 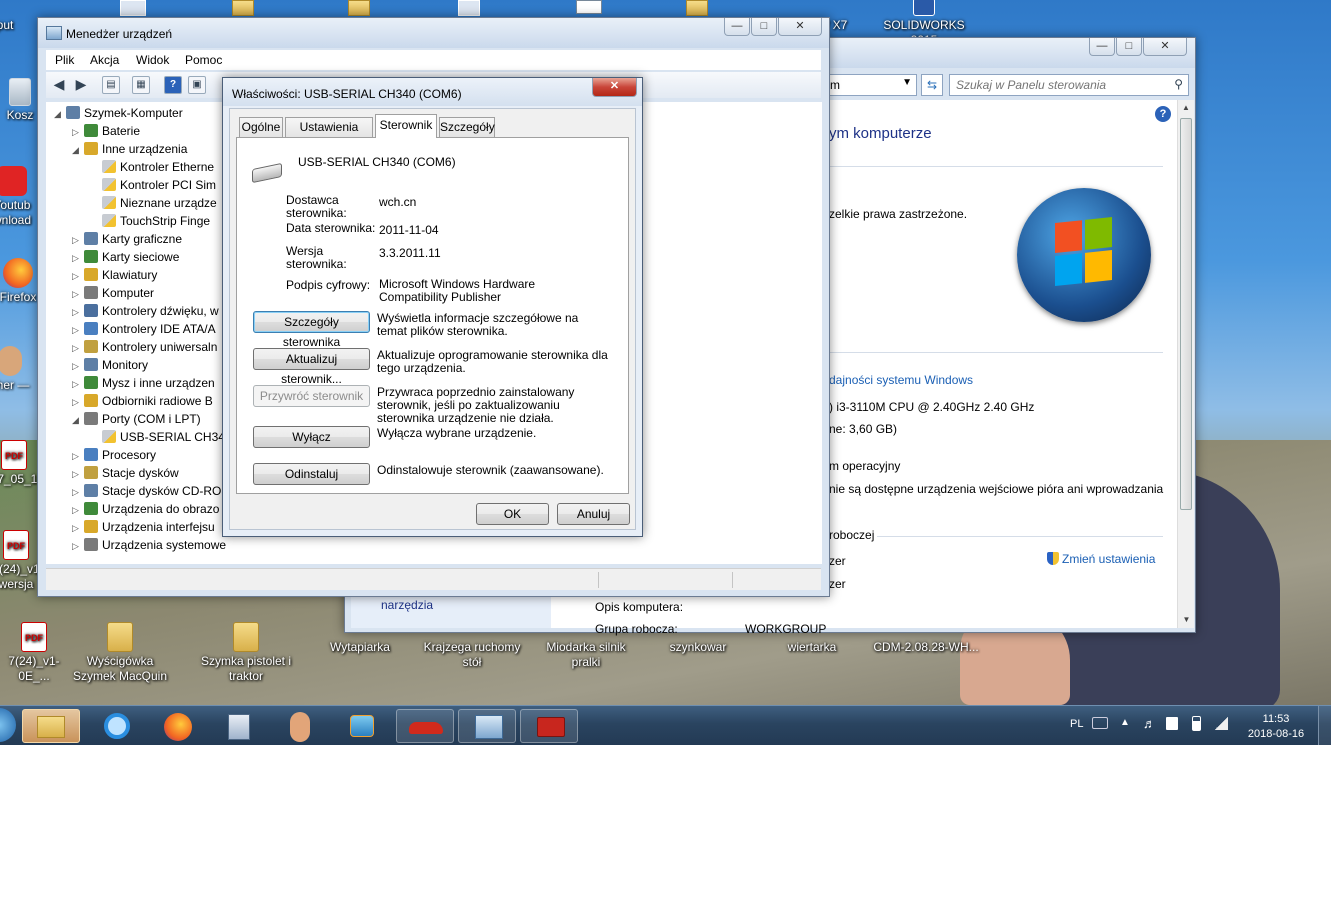 I want to click on vertical-scrollbar: ▲ ▼, so click(x=1185, y=364).